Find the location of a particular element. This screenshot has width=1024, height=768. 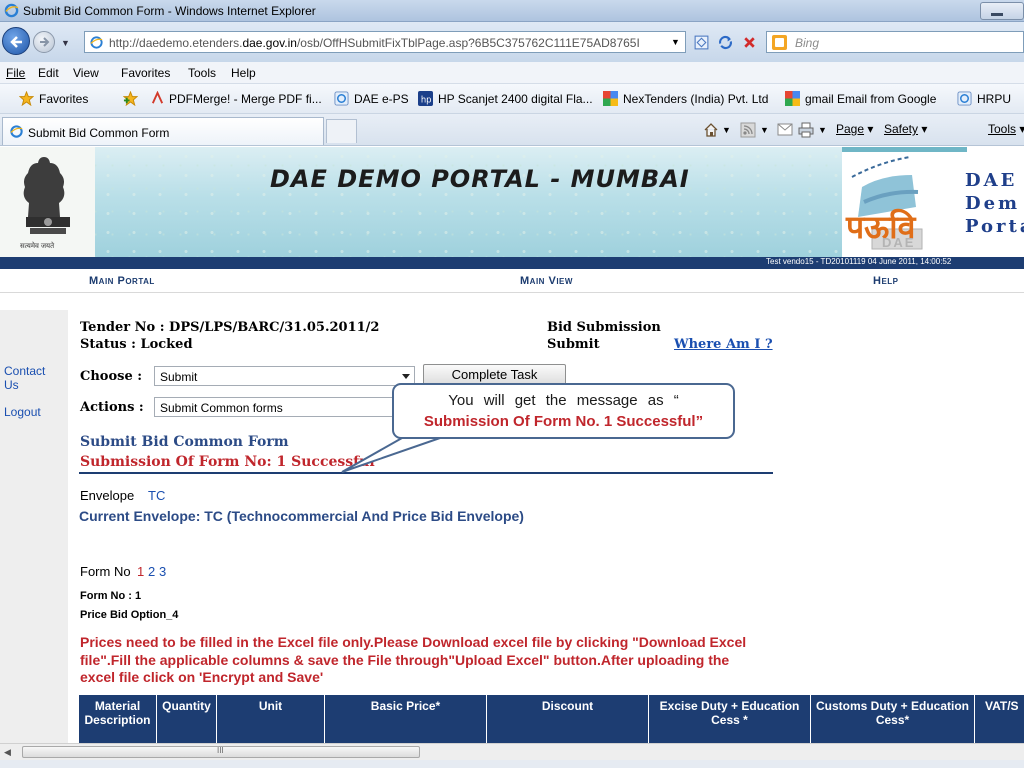

status-bar is located at coordinates (512, 764).